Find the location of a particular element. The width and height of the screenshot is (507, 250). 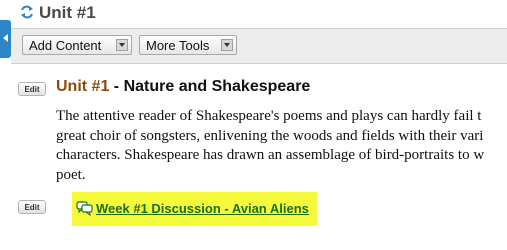

add-content-label: Add Content is located at coordinates (65, 45).